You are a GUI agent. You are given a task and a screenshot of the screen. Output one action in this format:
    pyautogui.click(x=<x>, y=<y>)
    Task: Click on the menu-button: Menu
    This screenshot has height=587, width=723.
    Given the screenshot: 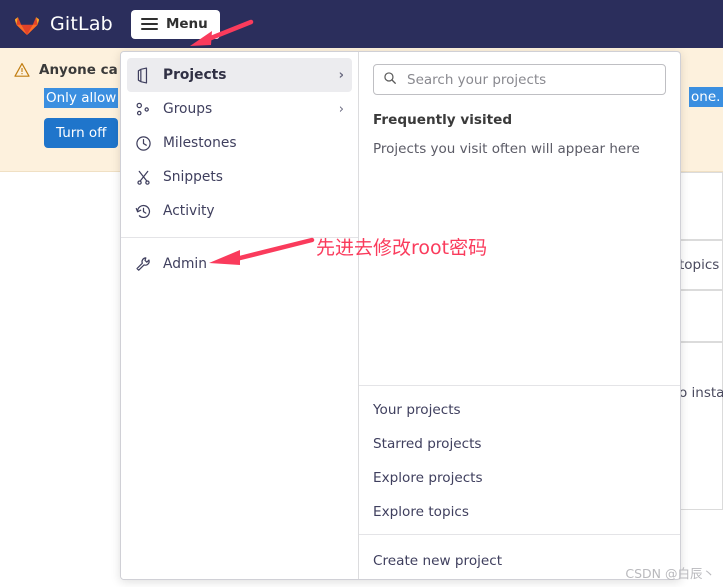 What is the action you would take?
    pyautogui.click(x=175, y=24)
    